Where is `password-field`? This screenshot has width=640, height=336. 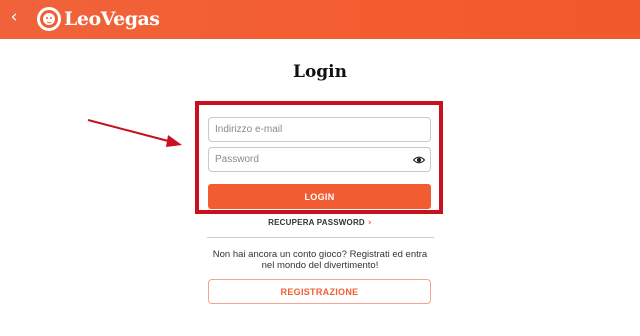
password-field is located at coordinates (319, 159).